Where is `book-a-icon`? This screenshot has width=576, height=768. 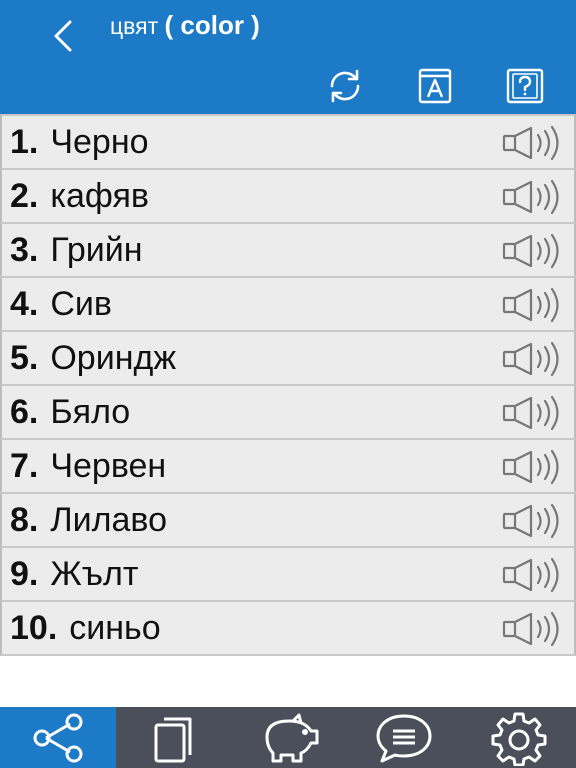 book-a-icon is located at coordinates (435, 86).